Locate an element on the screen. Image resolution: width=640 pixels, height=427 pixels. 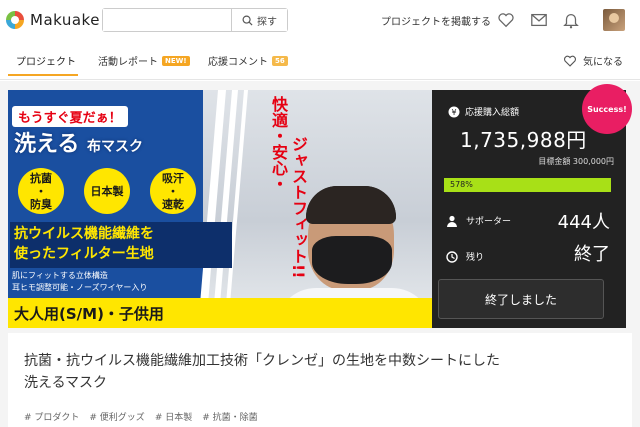
total-amount: 1,735,988円 is located at coordinates (523, 140).